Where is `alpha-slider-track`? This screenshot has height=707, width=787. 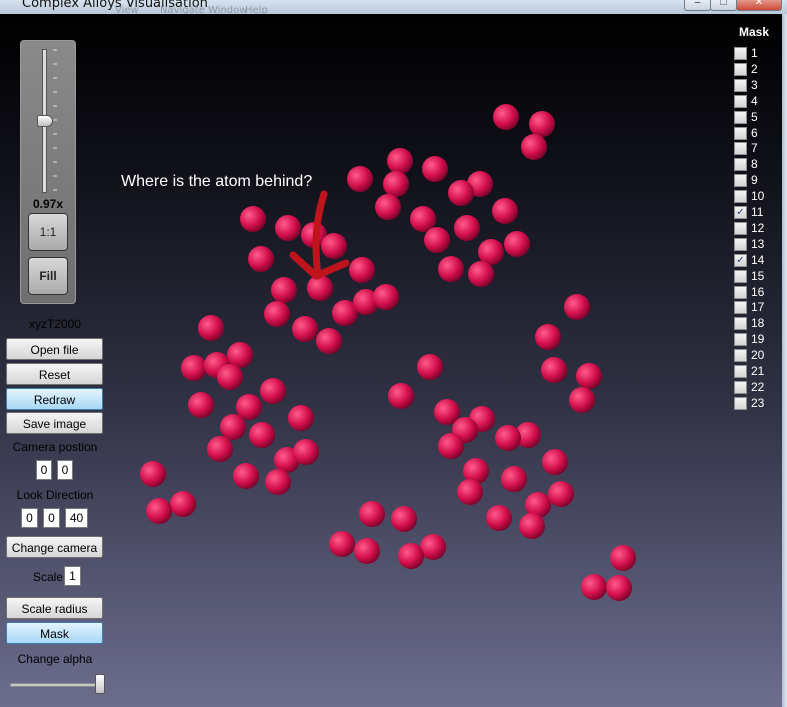 alpha-slider-track is located at coordinates (57, 685).